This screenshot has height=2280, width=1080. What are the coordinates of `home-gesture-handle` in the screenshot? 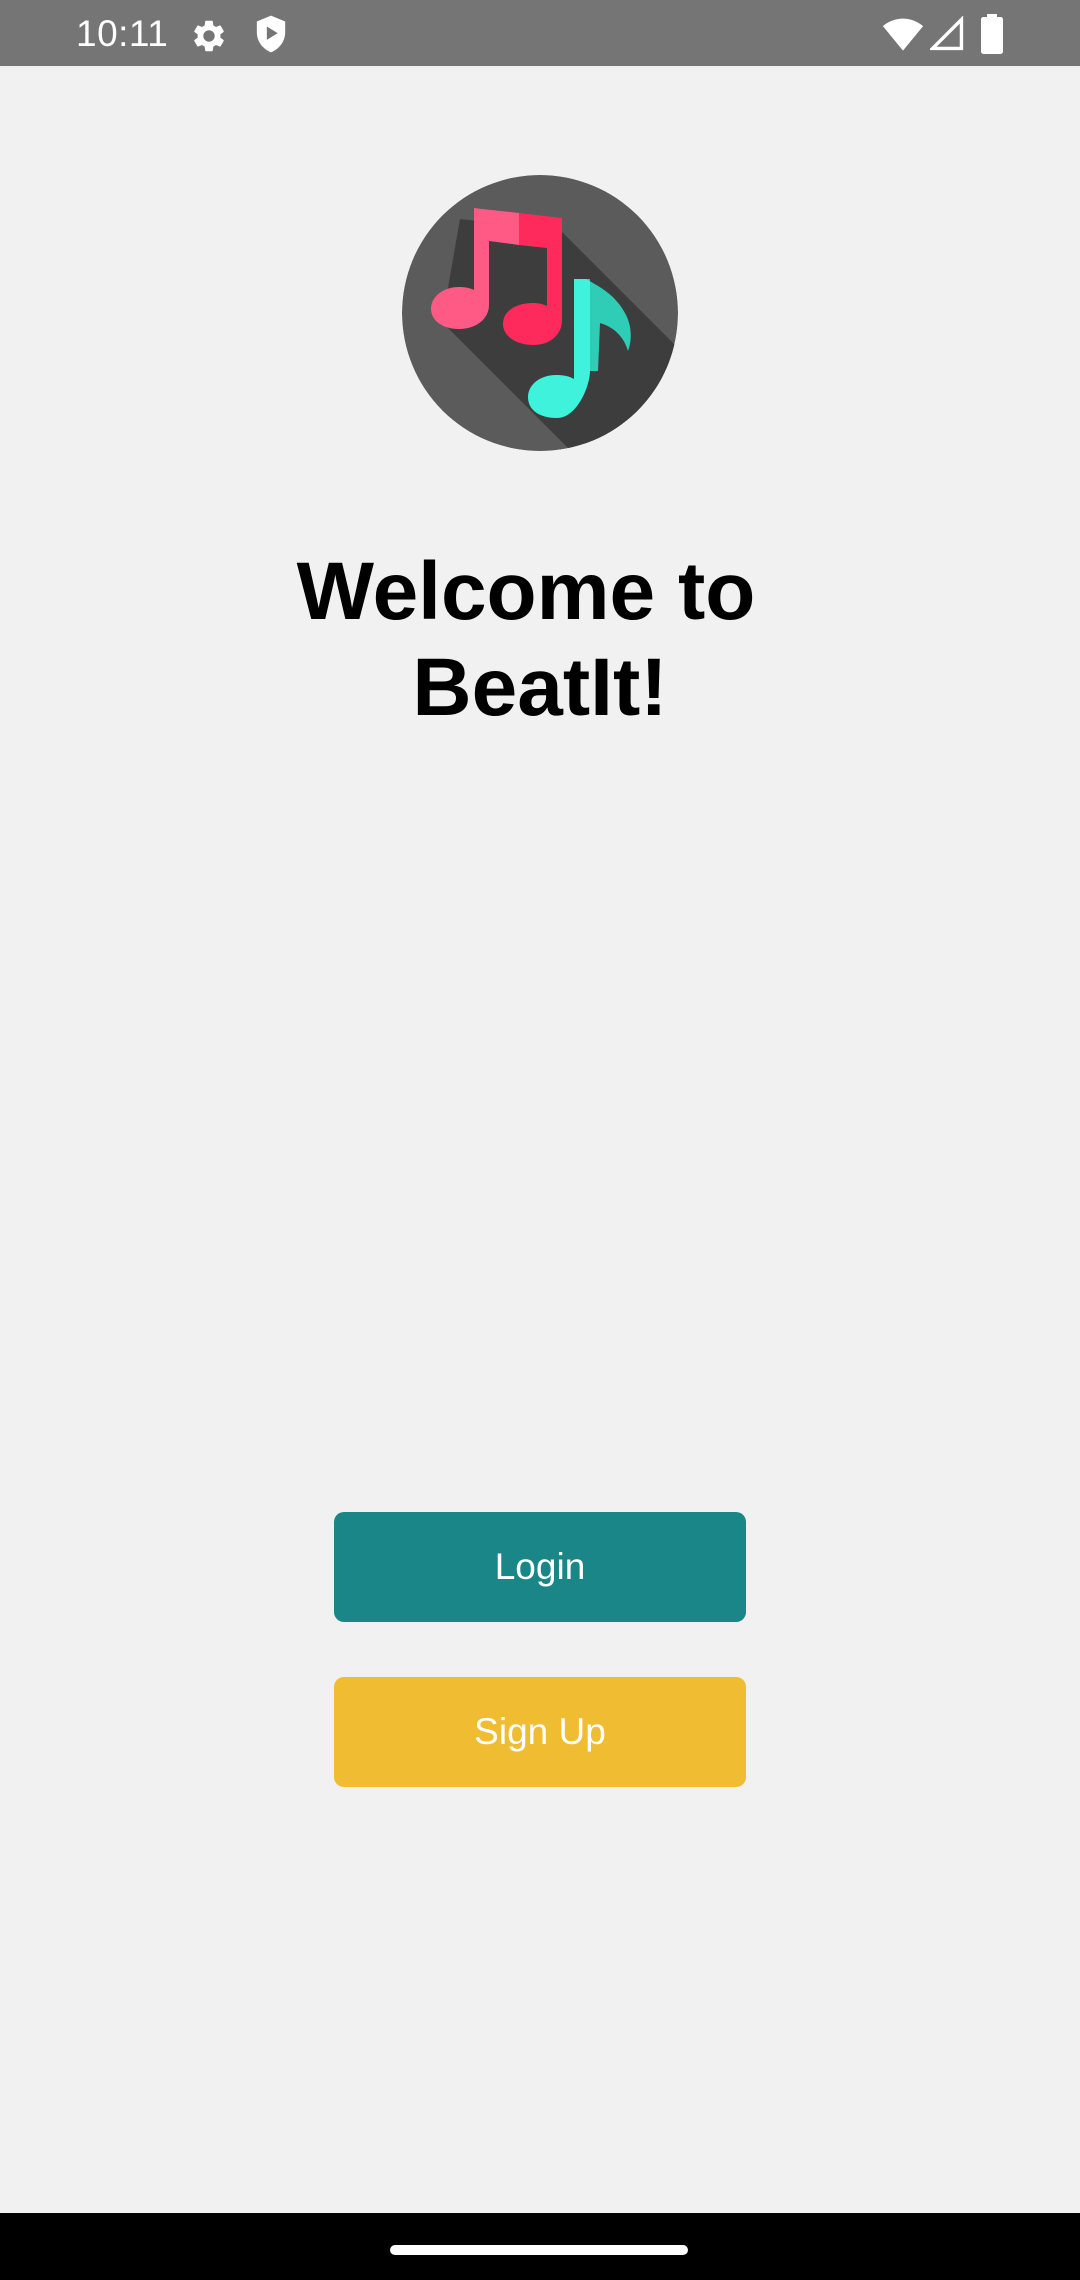 It's located at (539, 2250).